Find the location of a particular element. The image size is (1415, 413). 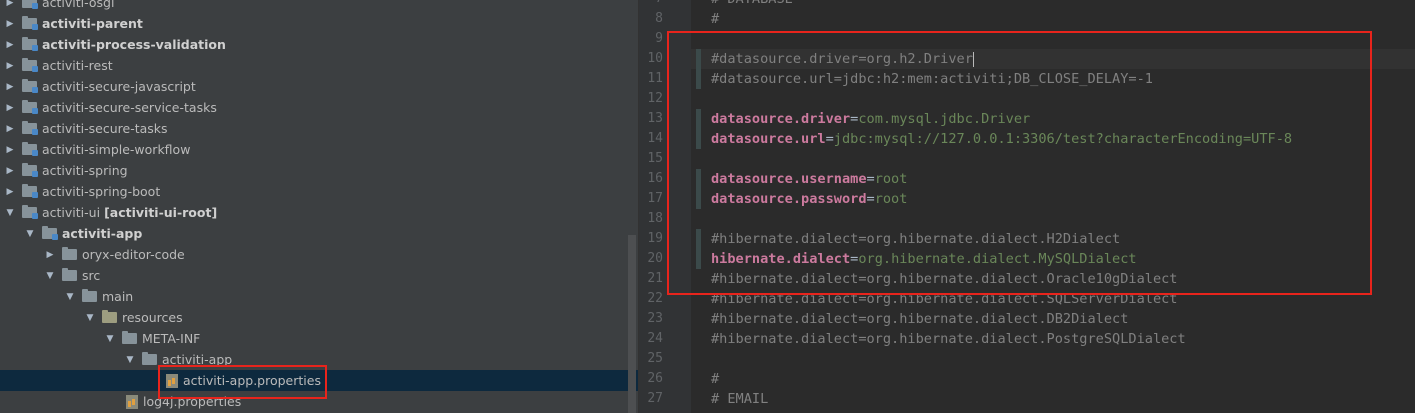

tree-item-resources: ▼ resources is located at coordinates (319, 317).